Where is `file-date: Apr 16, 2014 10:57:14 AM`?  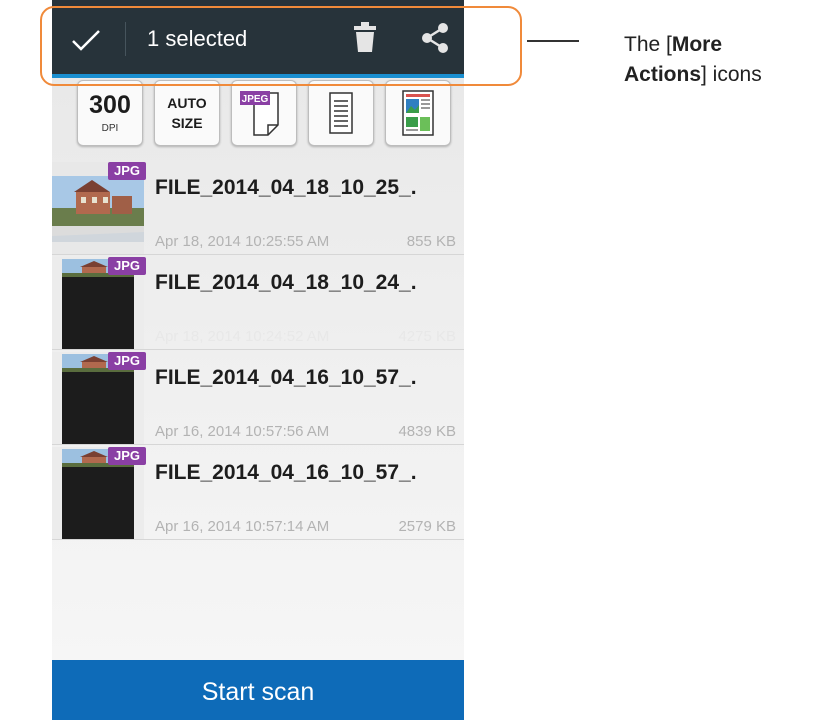 file-date: Apr 16, 2014 10:57:14 AM is located at coordinates (242, 526).